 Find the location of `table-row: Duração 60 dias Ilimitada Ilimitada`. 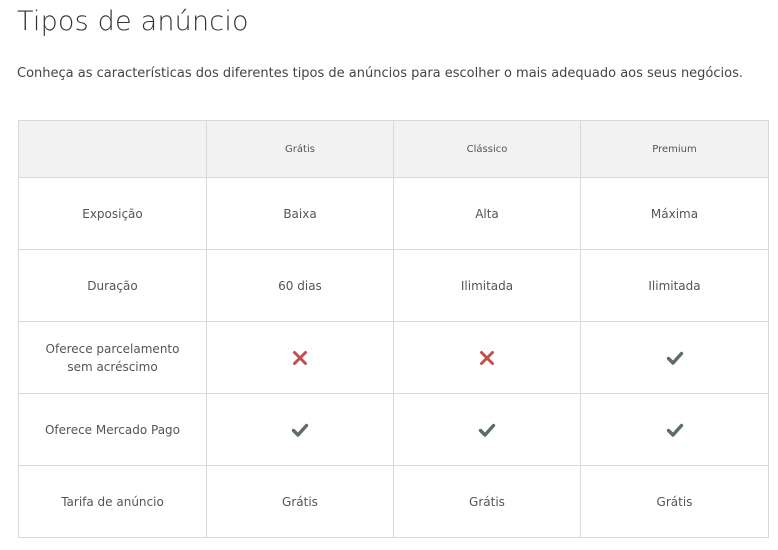

table-row: Duração 60 dias Ilimitada Ilimitada is located at coordinates (393, 285).